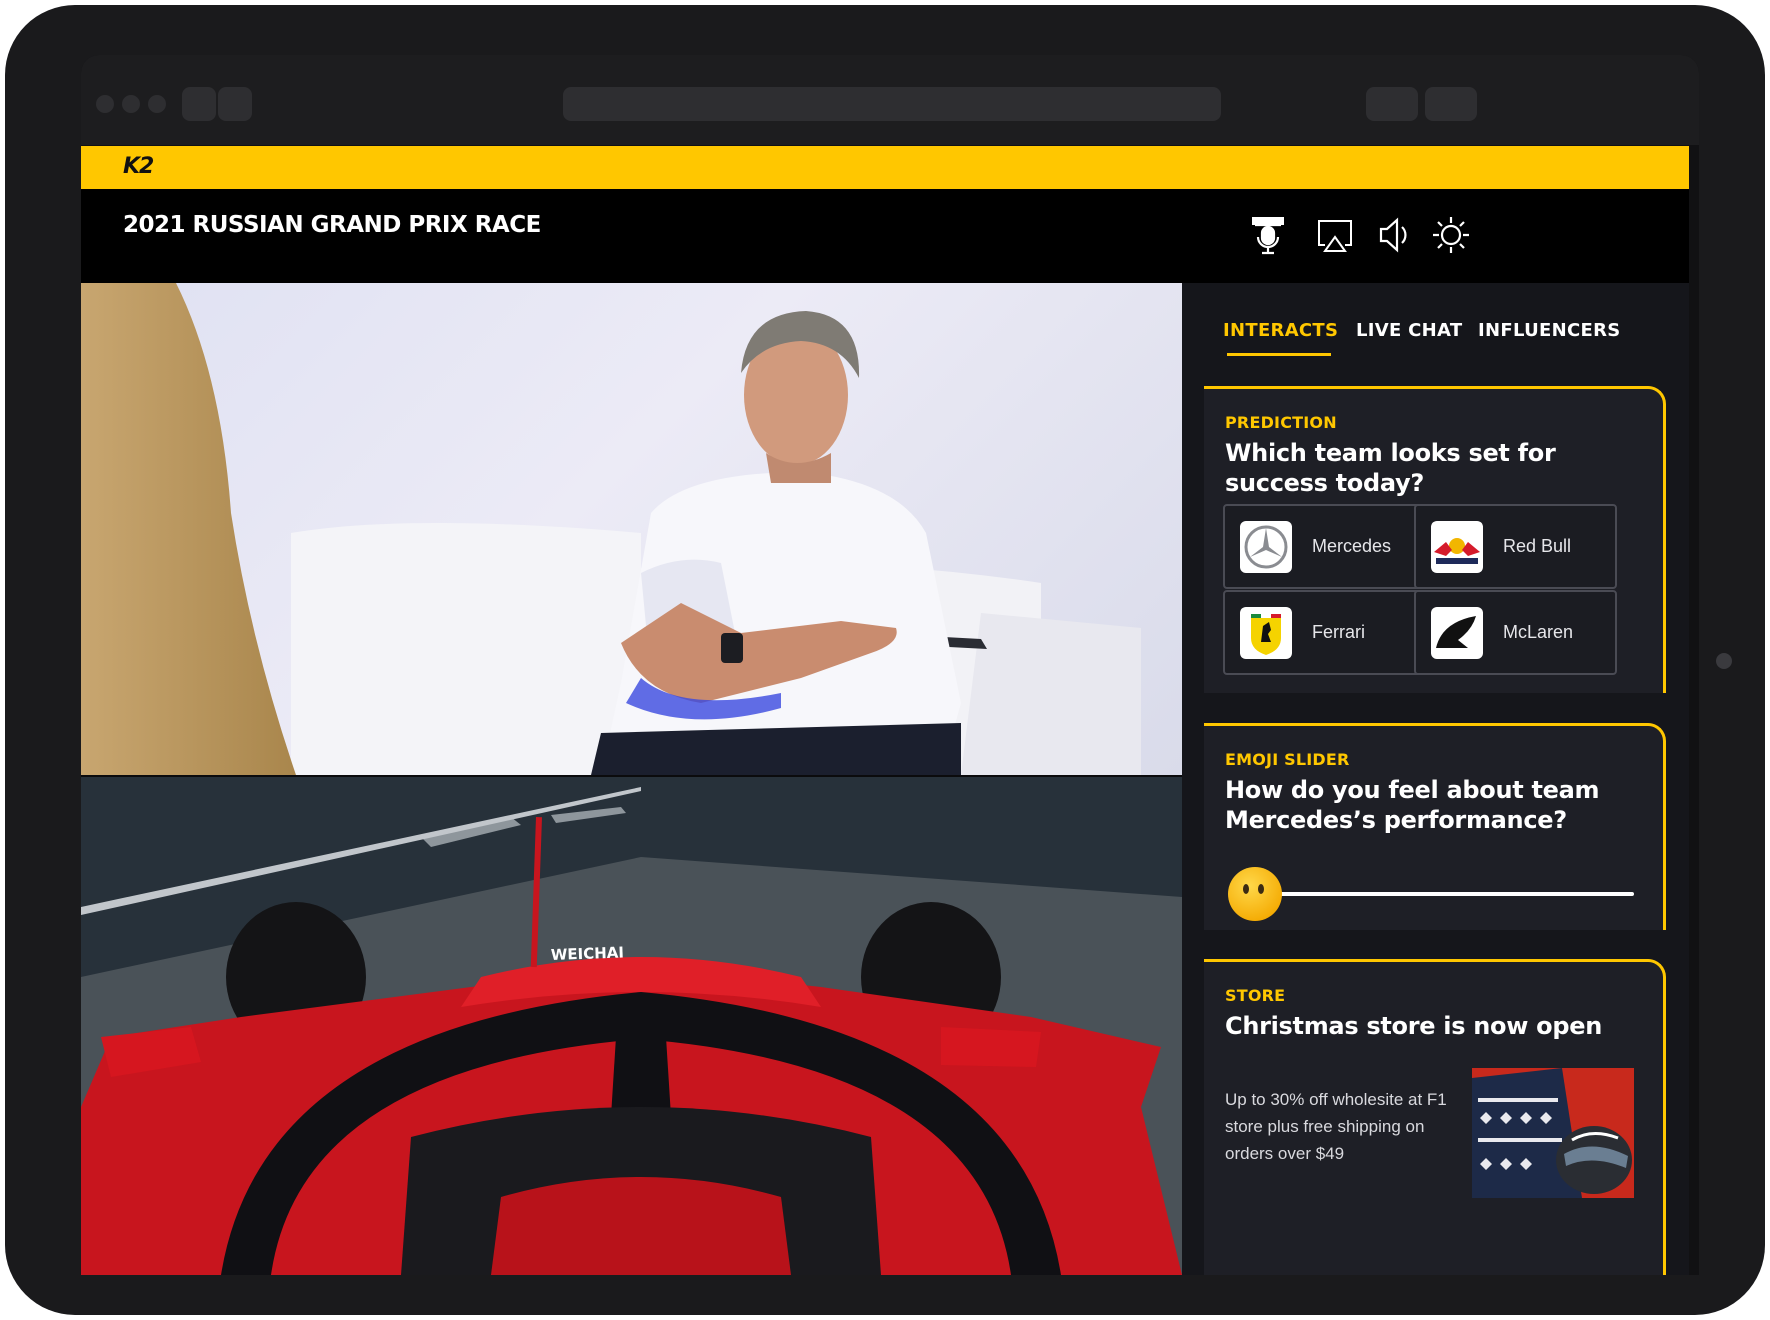  Describe the element at coordinates (1279, 354) in the screenshot. I see `active-tab-indicator` at that location.